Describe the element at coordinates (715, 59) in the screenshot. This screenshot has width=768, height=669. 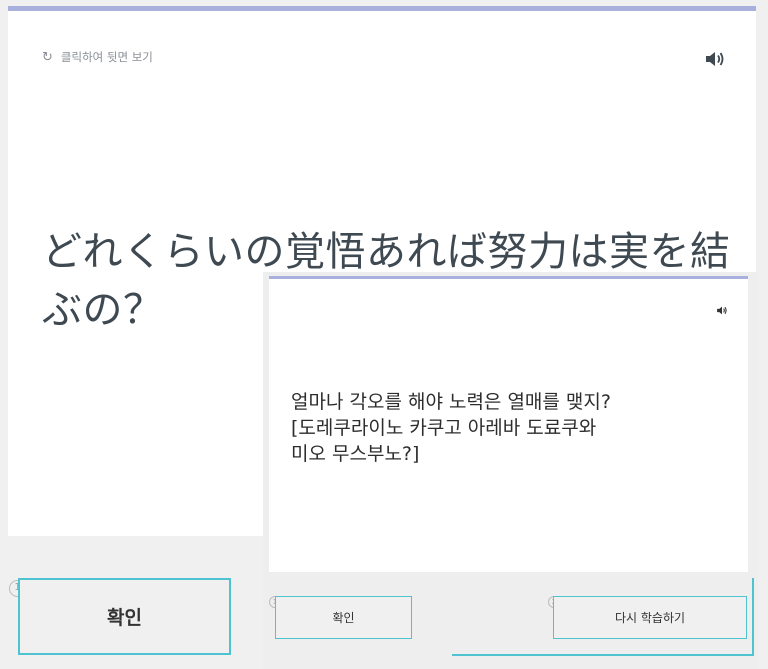
I see `speaker-icon` at that location.